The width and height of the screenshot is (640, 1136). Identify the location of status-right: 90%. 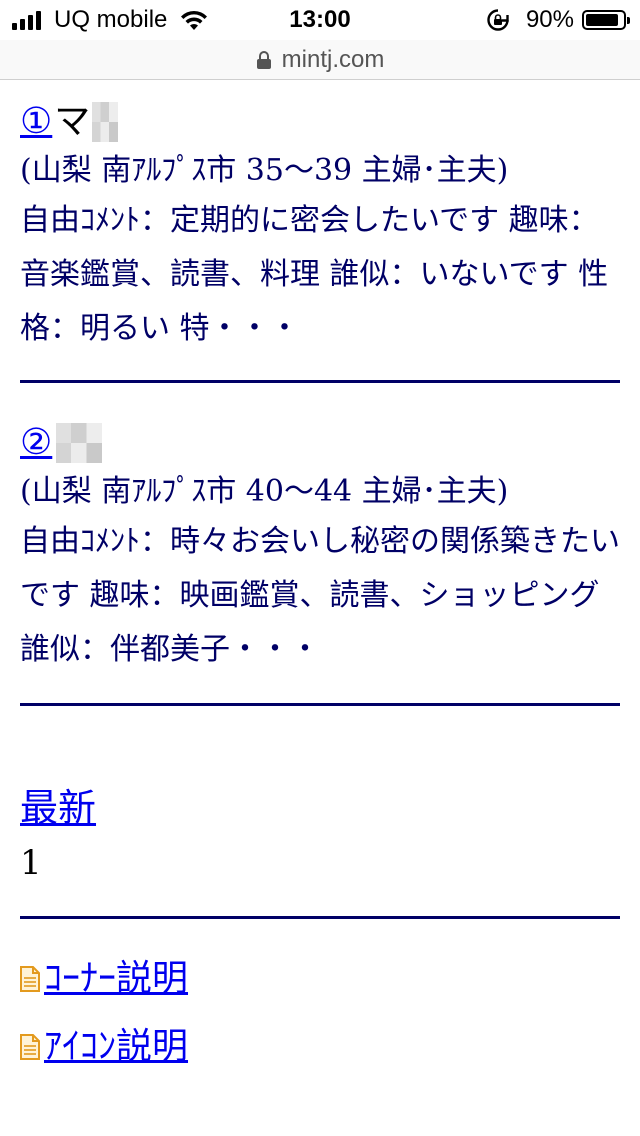
(558, 20).